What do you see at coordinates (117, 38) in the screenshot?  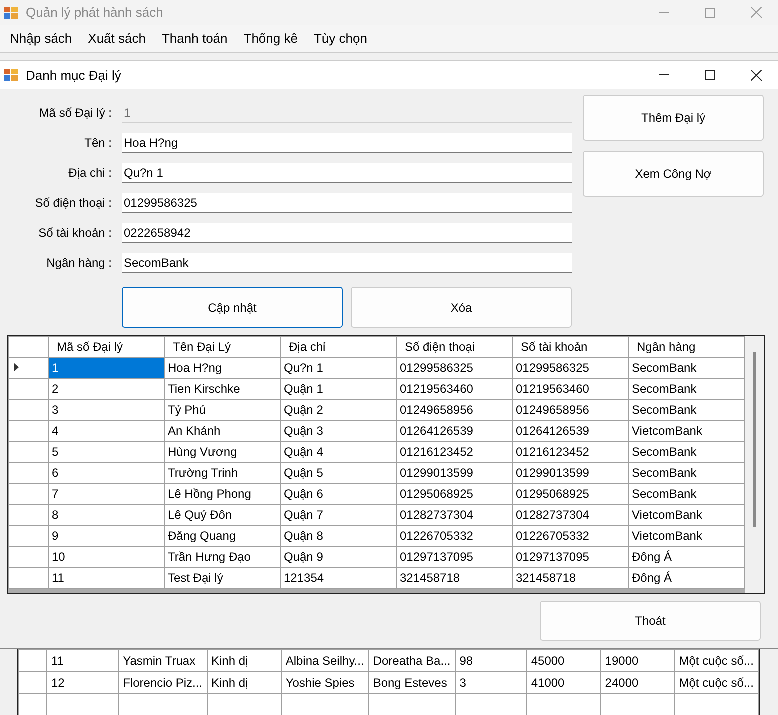 I see `menu-item: Xuất sách` at bounding box center [117, 38].